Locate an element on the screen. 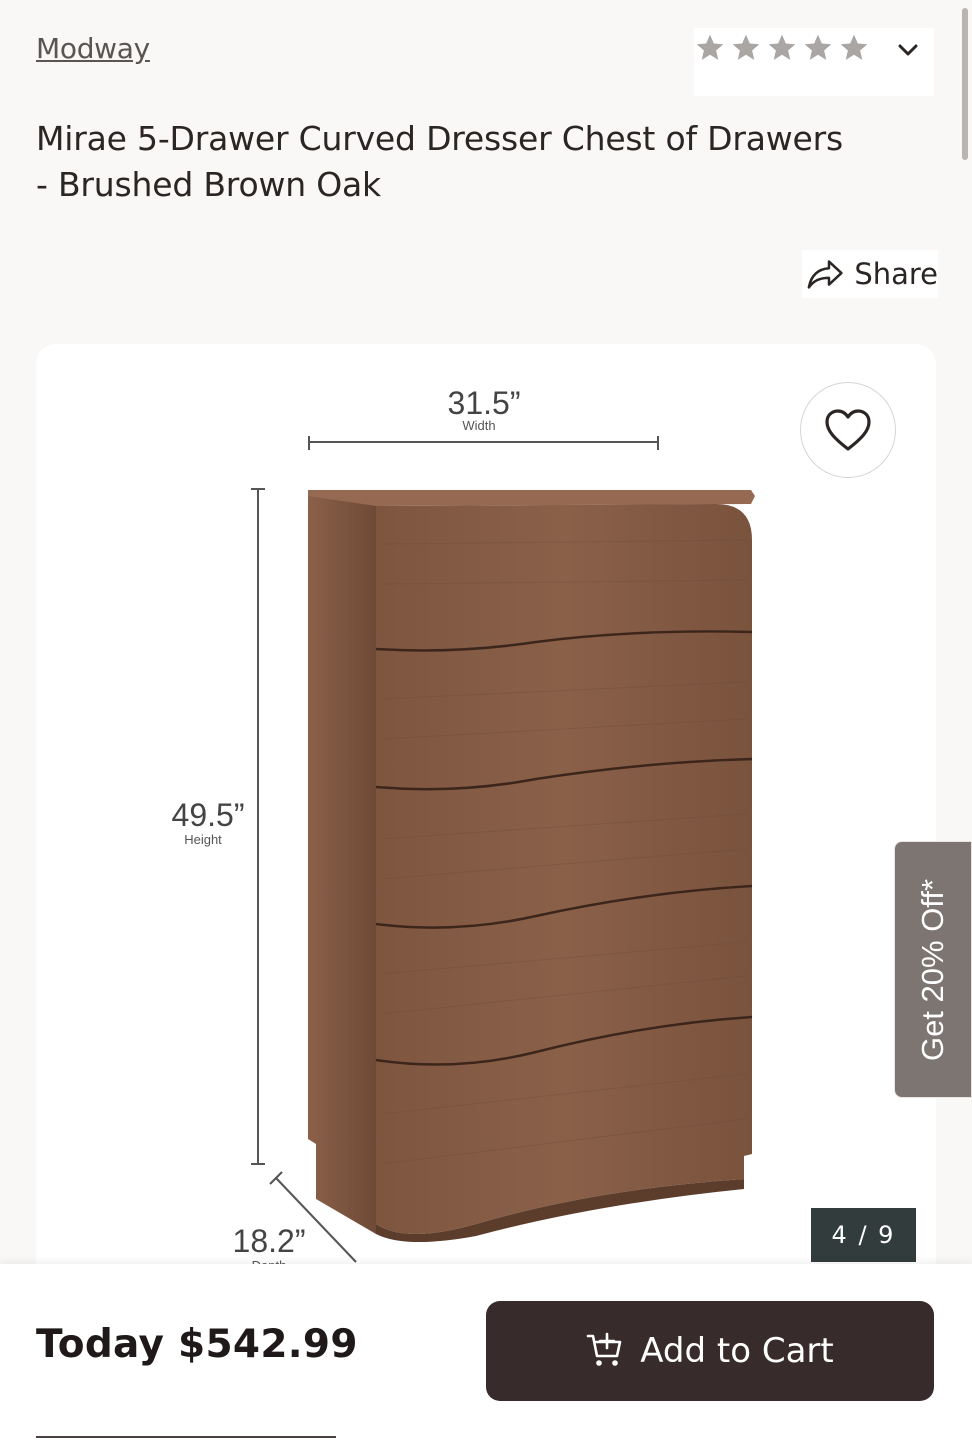  cart-plus-icon is located at coordinates (604, 1349).